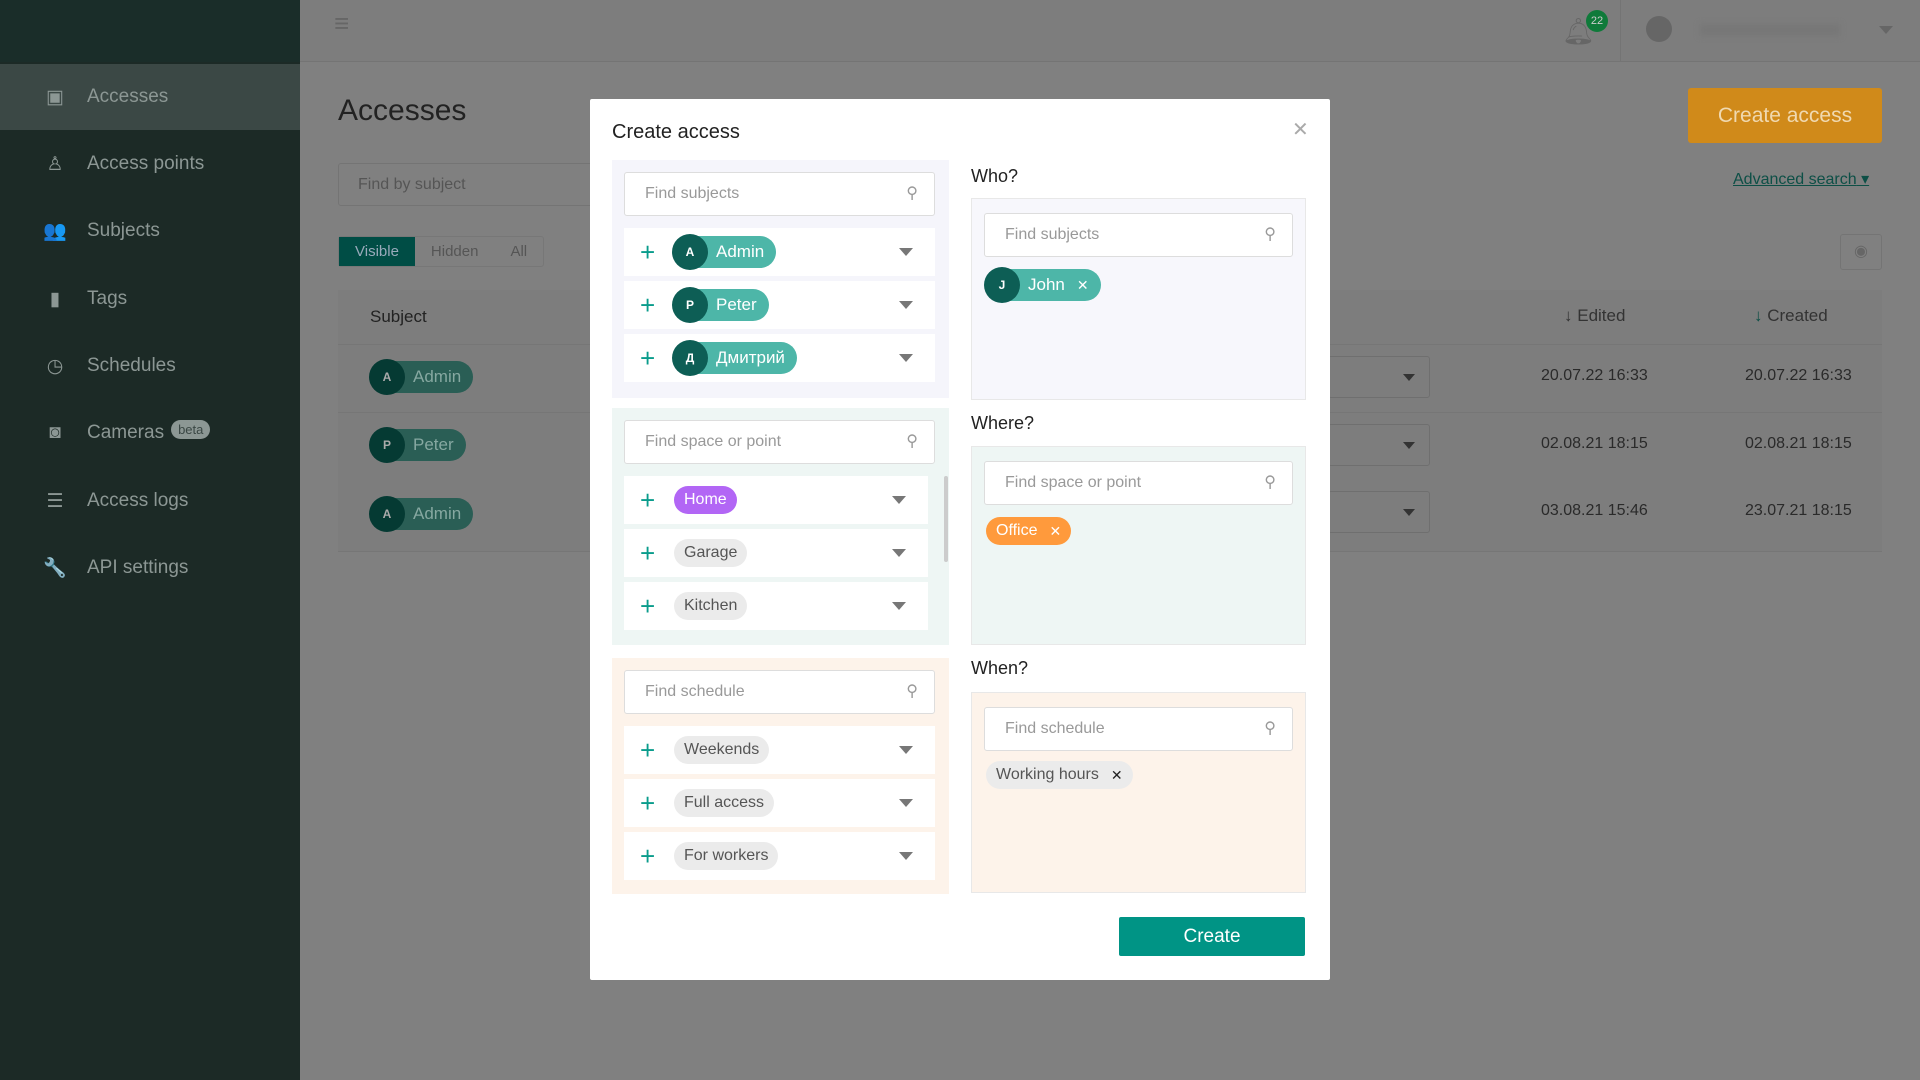 Image resolution: width=1920 pixels, height=1080 pixels. I want to click on create-access-button: Create access, so click(1785, 115).